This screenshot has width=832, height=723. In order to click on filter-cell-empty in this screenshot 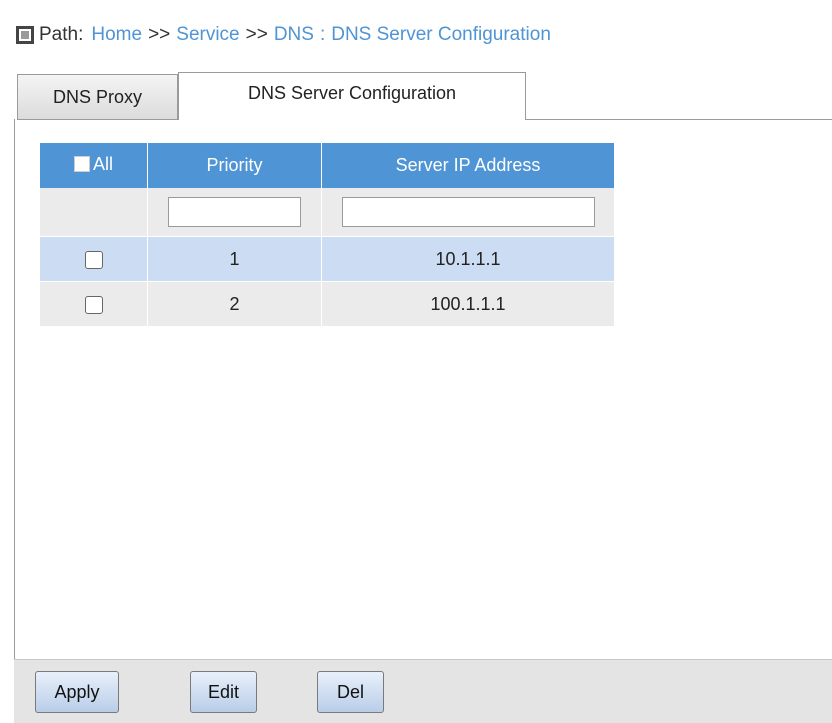, I will do `click(94, 212)`.